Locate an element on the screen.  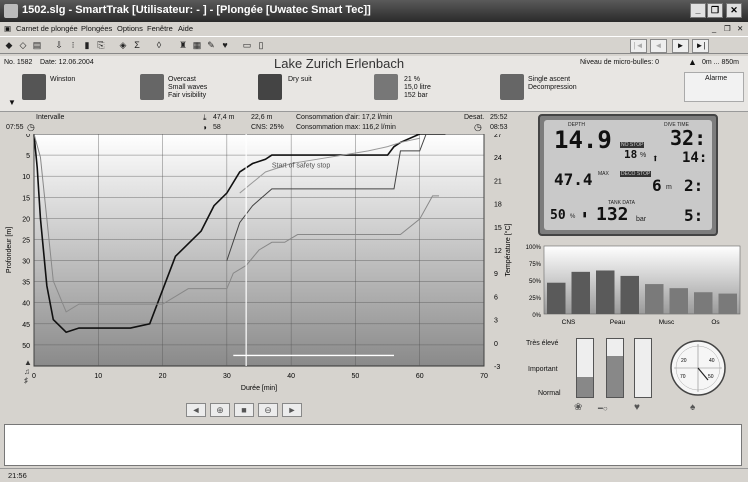
dive-icon: ♜ is located at coordinates (183, 45).